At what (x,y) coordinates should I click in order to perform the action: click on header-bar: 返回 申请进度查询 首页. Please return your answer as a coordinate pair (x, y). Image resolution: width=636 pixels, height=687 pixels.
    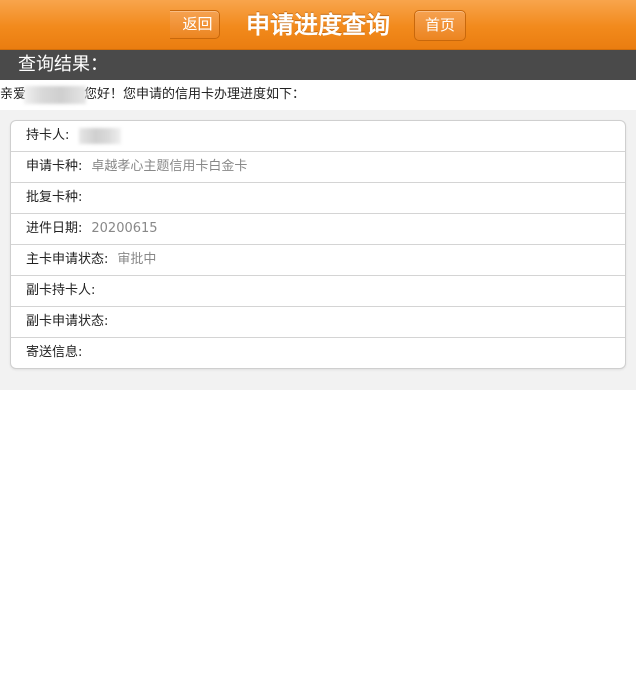
    Looking at the image, I should click on (318, 25).